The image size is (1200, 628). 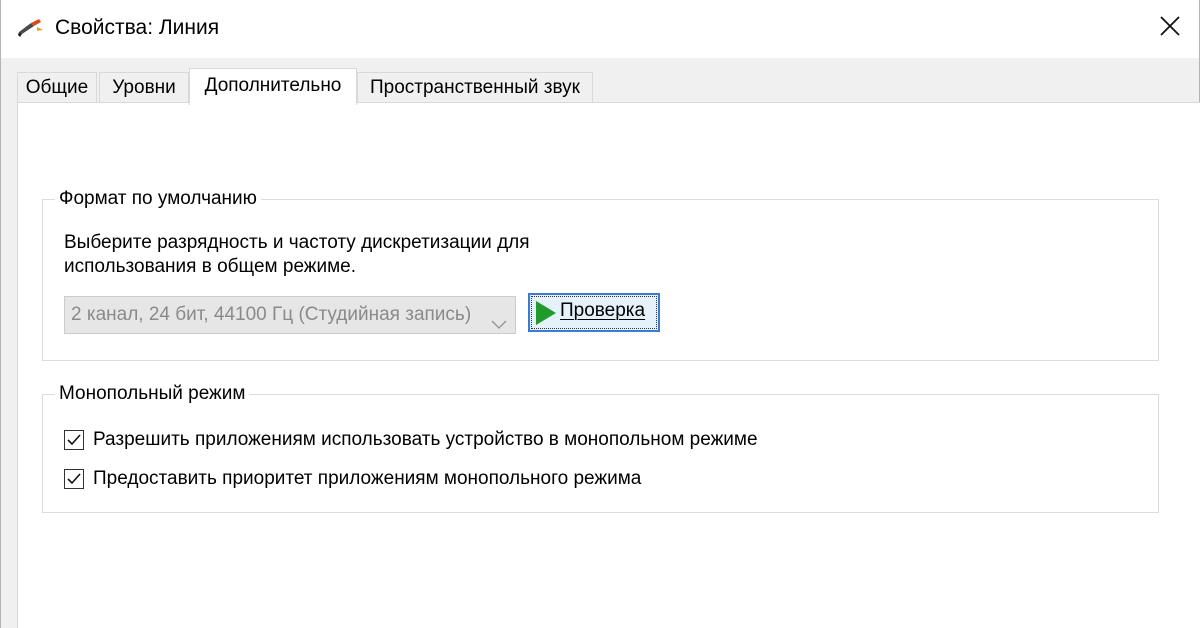 I want to click on window-title: Свойства: Линия, so click(x=137, y=27).